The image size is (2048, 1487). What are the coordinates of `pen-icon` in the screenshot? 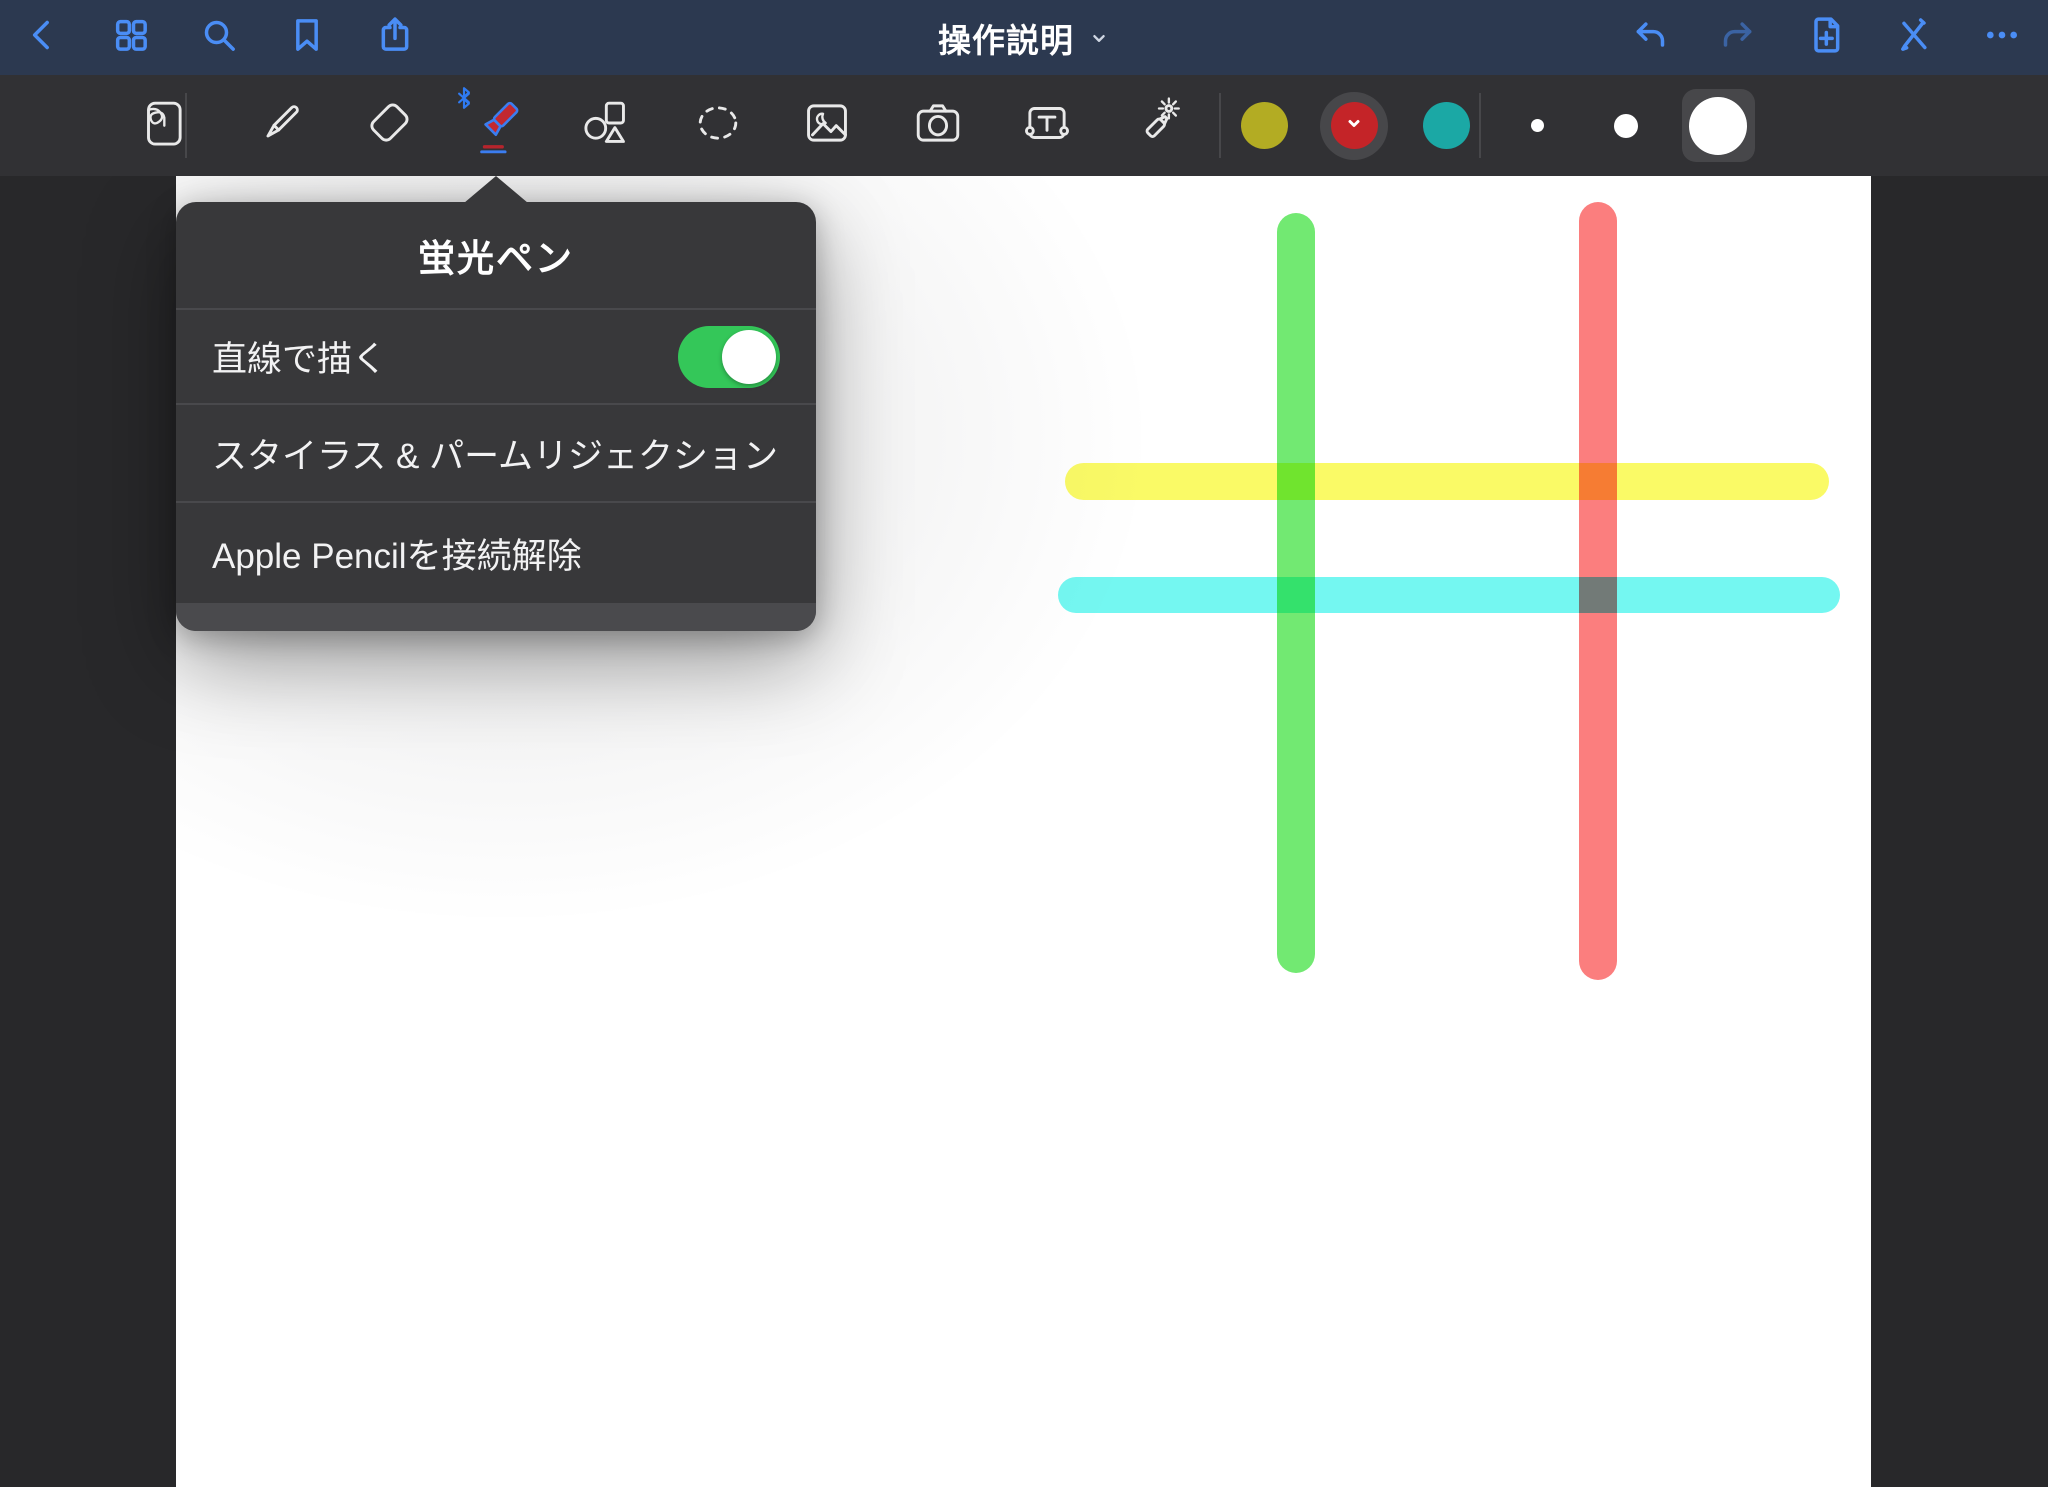 It's located at (281, 125).